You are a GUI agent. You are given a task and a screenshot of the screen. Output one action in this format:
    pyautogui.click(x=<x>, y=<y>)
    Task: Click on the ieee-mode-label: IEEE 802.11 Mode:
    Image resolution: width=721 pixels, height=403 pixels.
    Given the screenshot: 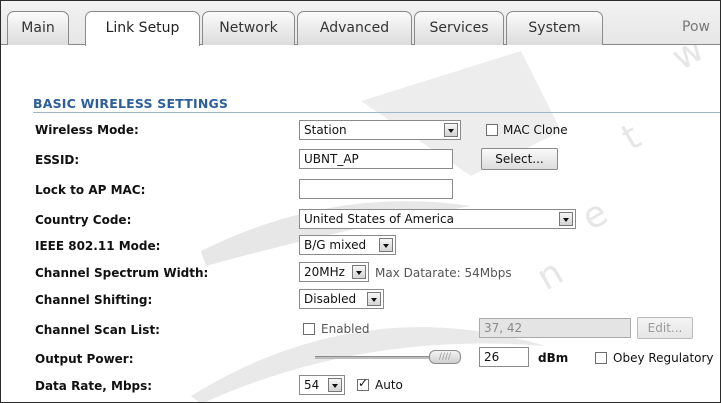 What is the action you would take?
    pyautogui.click(x=98, y=246)
    